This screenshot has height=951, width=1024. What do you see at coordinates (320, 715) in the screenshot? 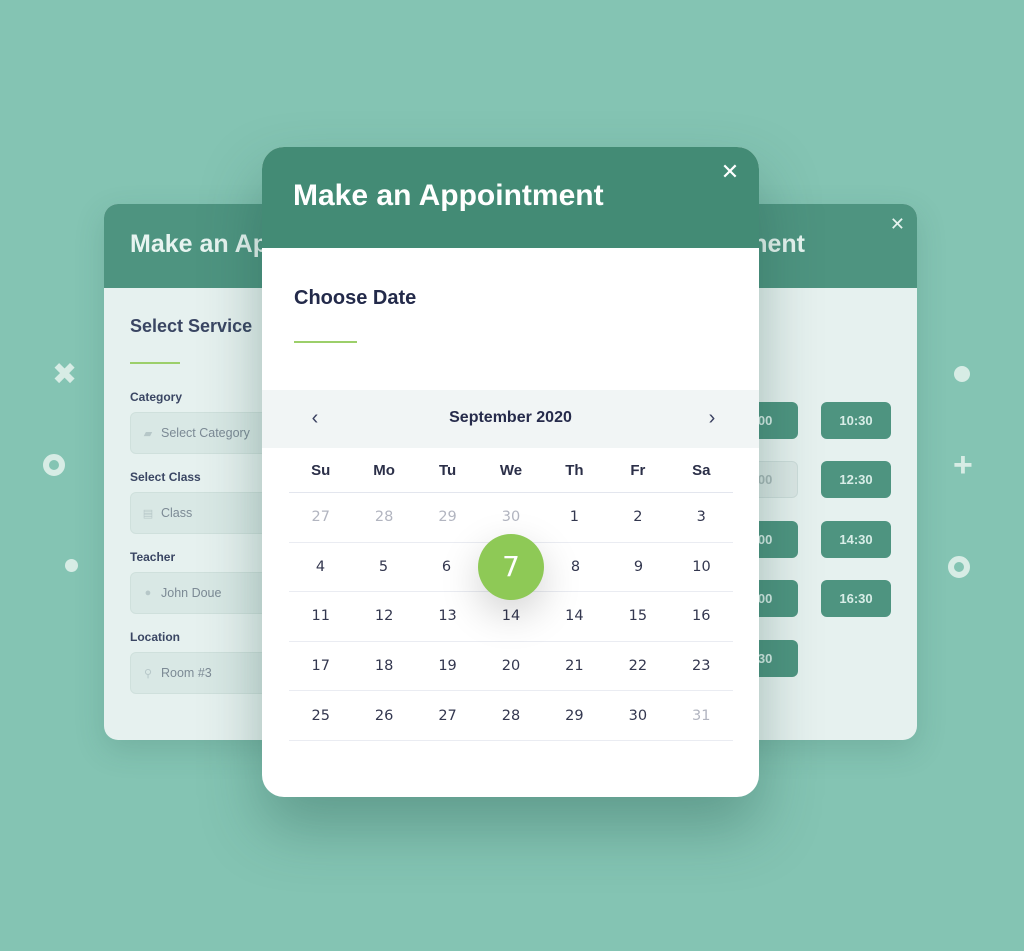
I see `calendar-day: 25` at bounding box center [320, 715].